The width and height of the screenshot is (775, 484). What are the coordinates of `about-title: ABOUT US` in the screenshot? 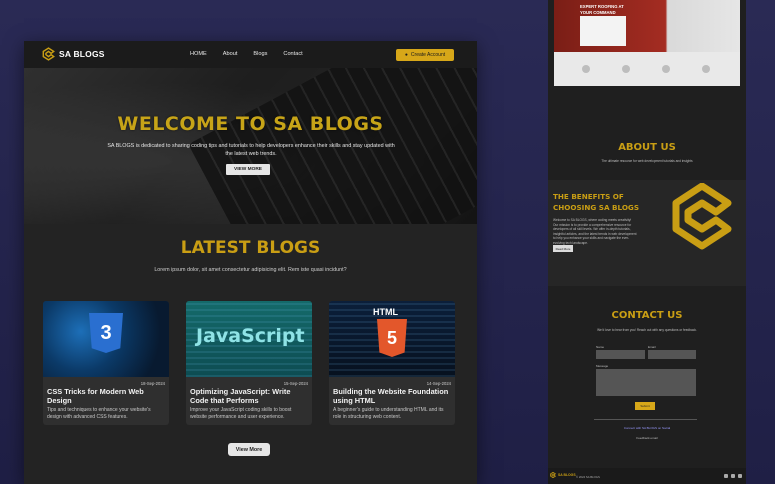 It's located at (647, 147).